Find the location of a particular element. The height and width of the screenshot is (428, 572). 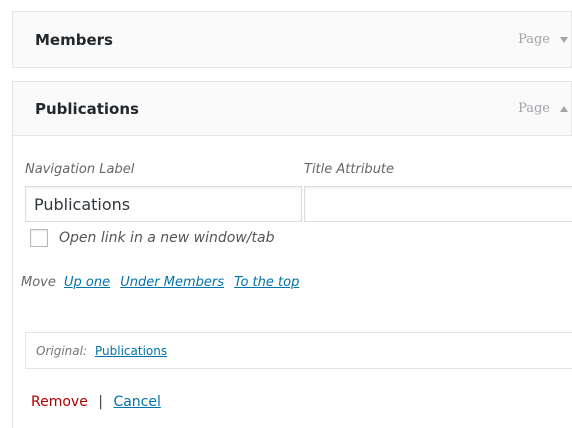

move-to-top-link: To the top is located at coordinates (266, 282).